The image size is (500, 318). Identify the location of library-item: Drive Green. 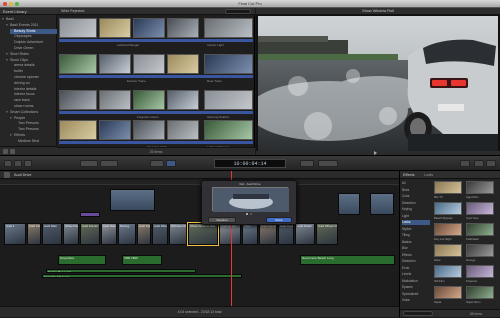
(35, 48).